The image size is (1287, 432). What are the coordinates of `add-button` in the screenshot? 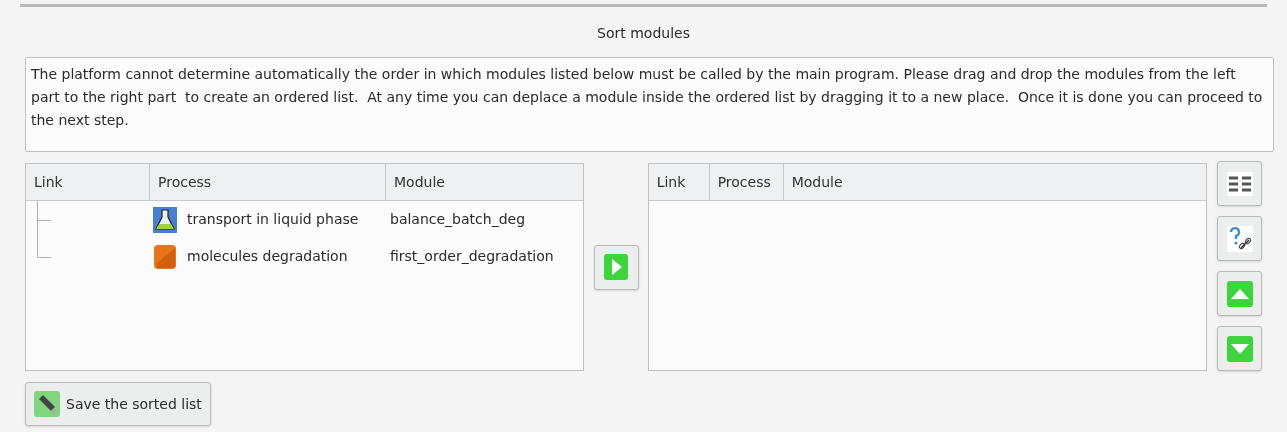 It's located at (616, 267).